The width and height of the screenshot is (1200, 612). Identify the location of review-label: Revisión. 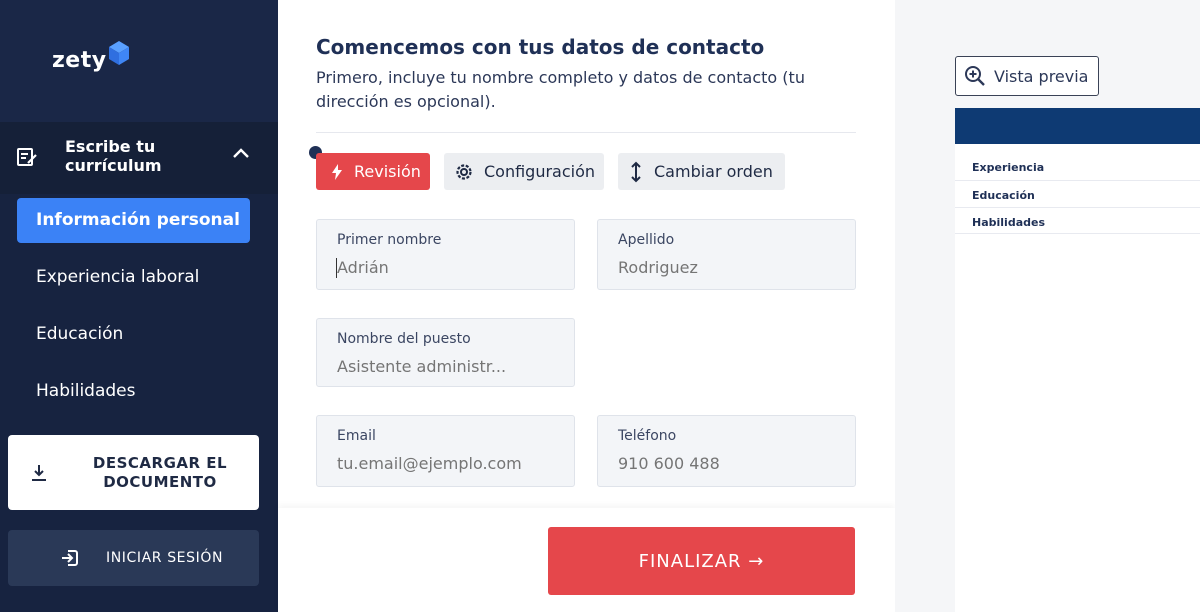
(387, 171).